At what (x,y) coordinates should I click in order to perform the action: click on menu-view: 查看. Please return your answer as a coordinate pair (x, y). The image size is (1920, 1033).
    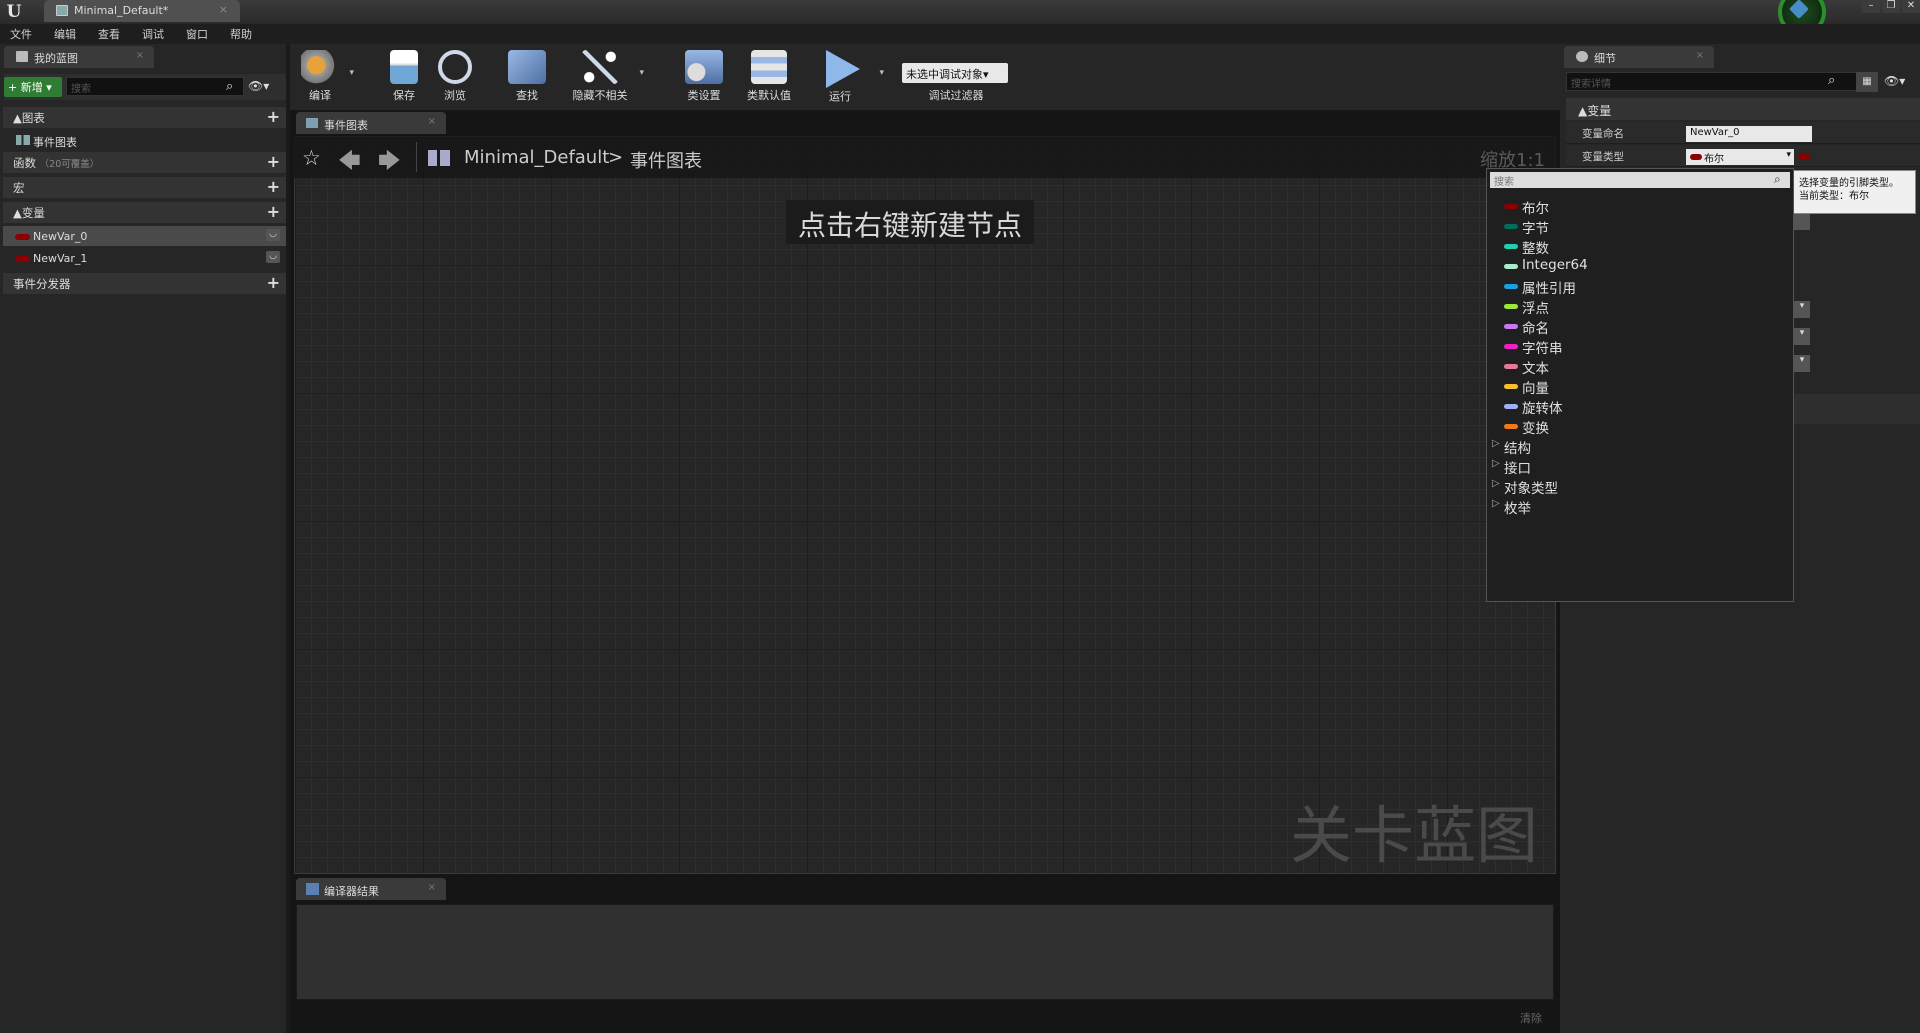
    Looking at the image, I should click on (109, 34).